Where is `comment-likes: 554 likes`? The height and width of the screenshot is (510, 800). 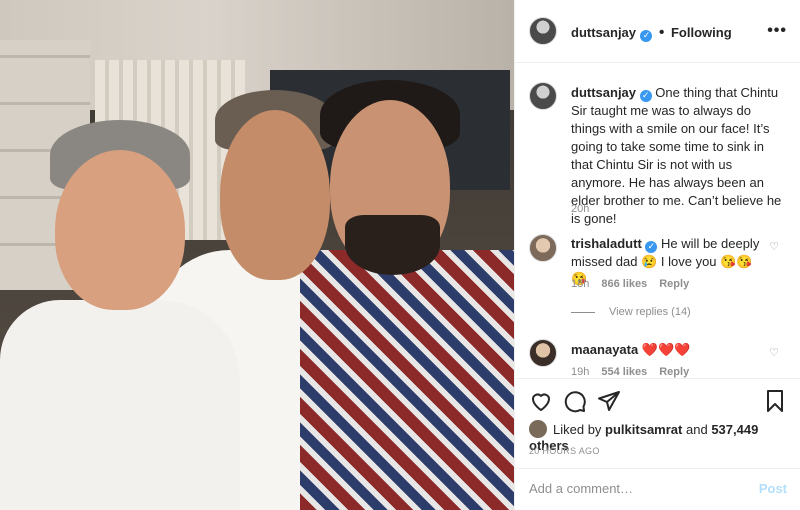 comment-likes: 554 likes is located at coordinates (624, 372).